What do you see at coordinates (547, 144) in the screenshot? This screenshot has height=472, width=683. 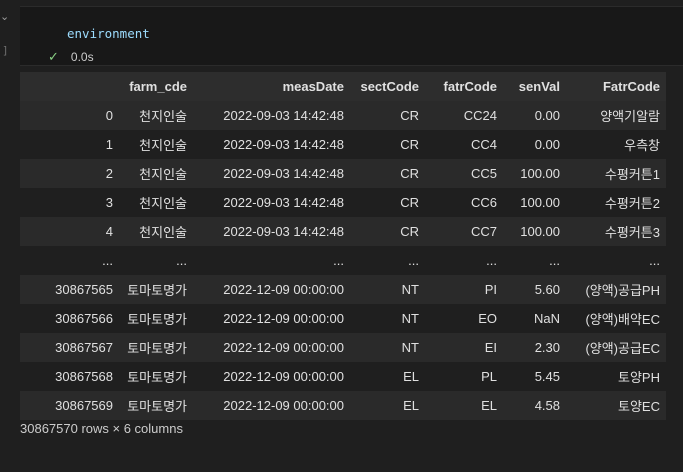 I see `table-cell: 0.00` at bounding box center [547, 144].